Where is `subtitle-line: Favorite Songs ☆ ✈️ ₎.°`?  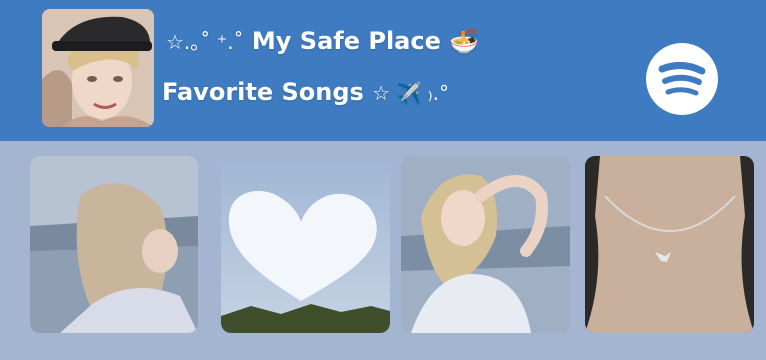
subtitle-line: Favorite Songs ☆ ✈️ ₎.° is located at coordinates (305, 92).